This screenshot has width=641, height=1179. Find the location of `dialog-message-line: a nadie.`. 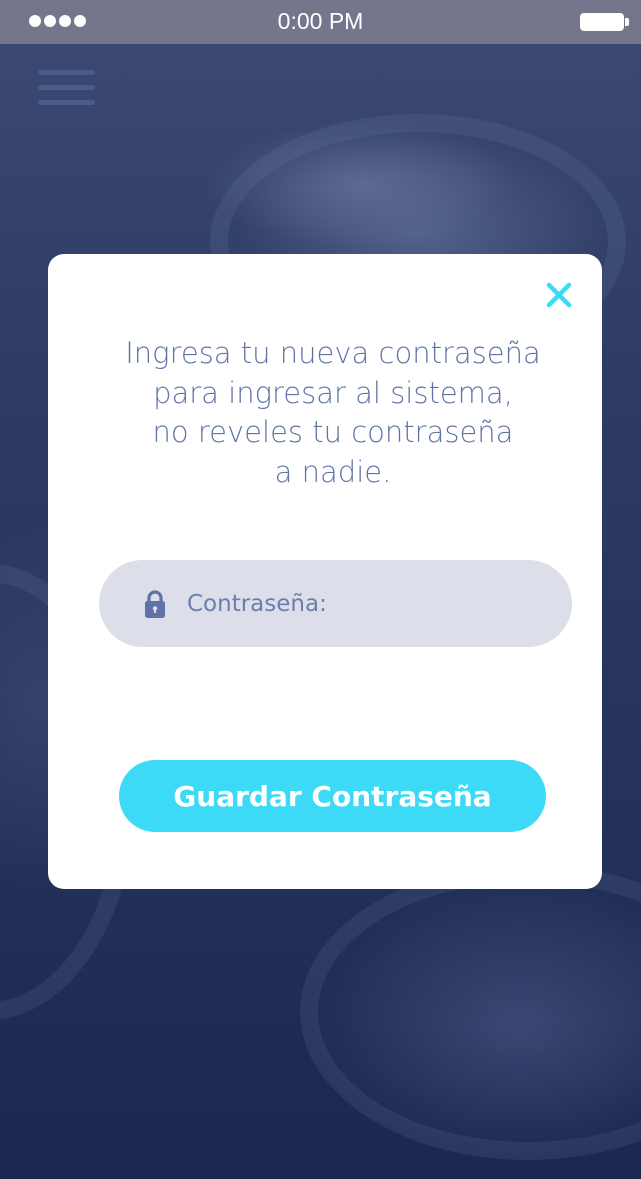

dialog-message-line: a nadie. is located at coordinates (333, 471).